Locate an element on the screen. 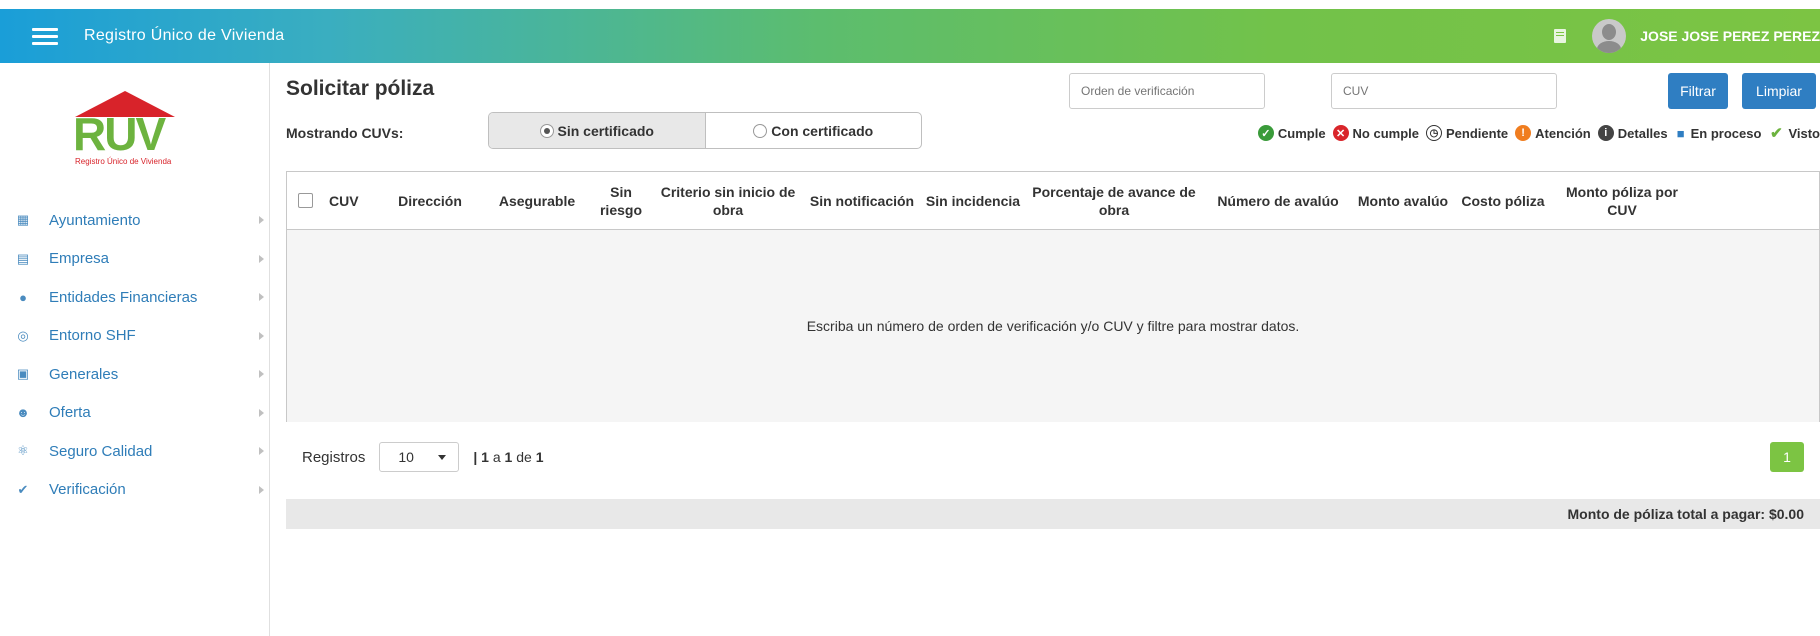 Image resolution: width=1820 pixels, height=636 pixels. legend-visto: ✔ Visto is located at coordinates (1795, 133).